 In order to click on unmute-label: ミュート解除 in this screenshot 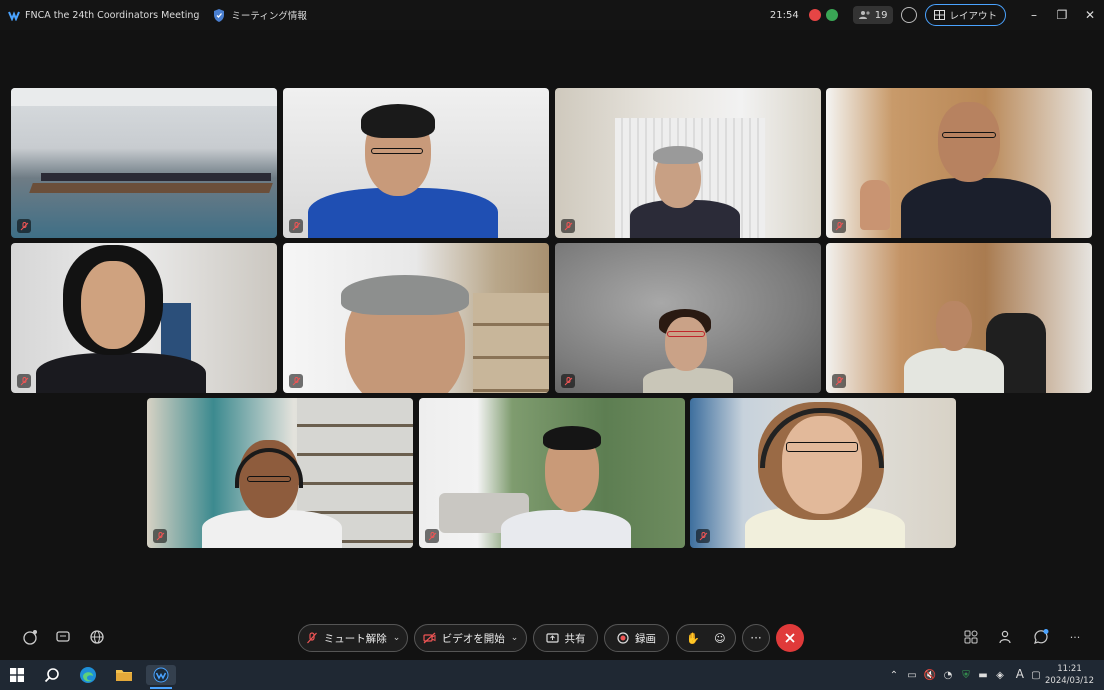, I will do `click(355, 638)`.